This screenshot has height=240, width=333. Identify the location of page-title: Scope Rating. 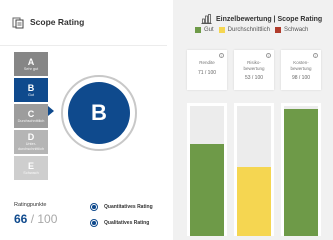
(57, 22).